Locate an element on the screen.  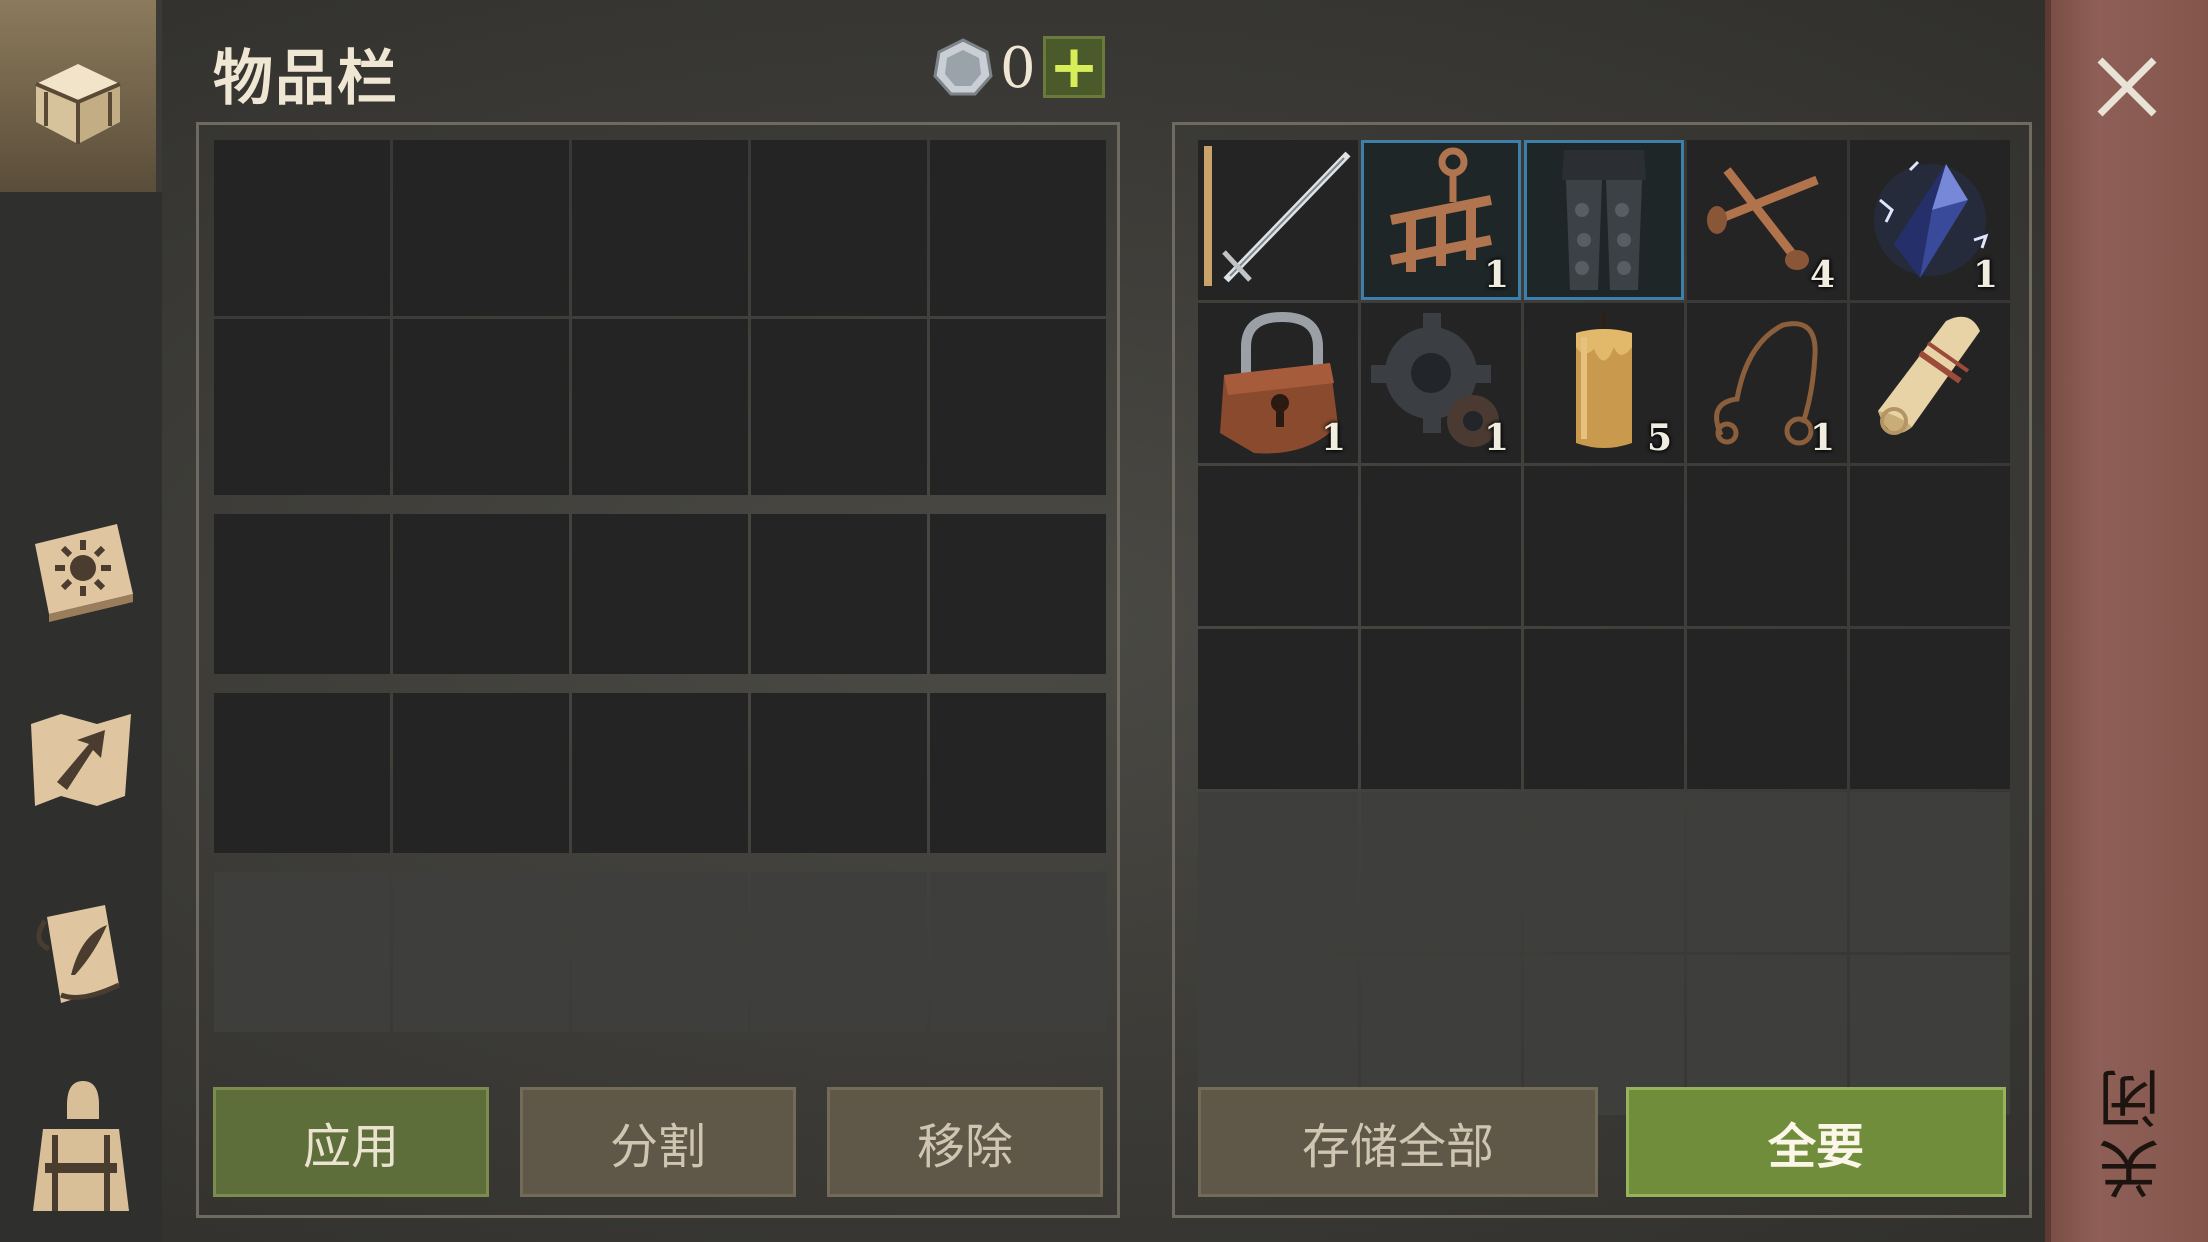
item-quantity: 4 is located at coordinates (1822, 275).